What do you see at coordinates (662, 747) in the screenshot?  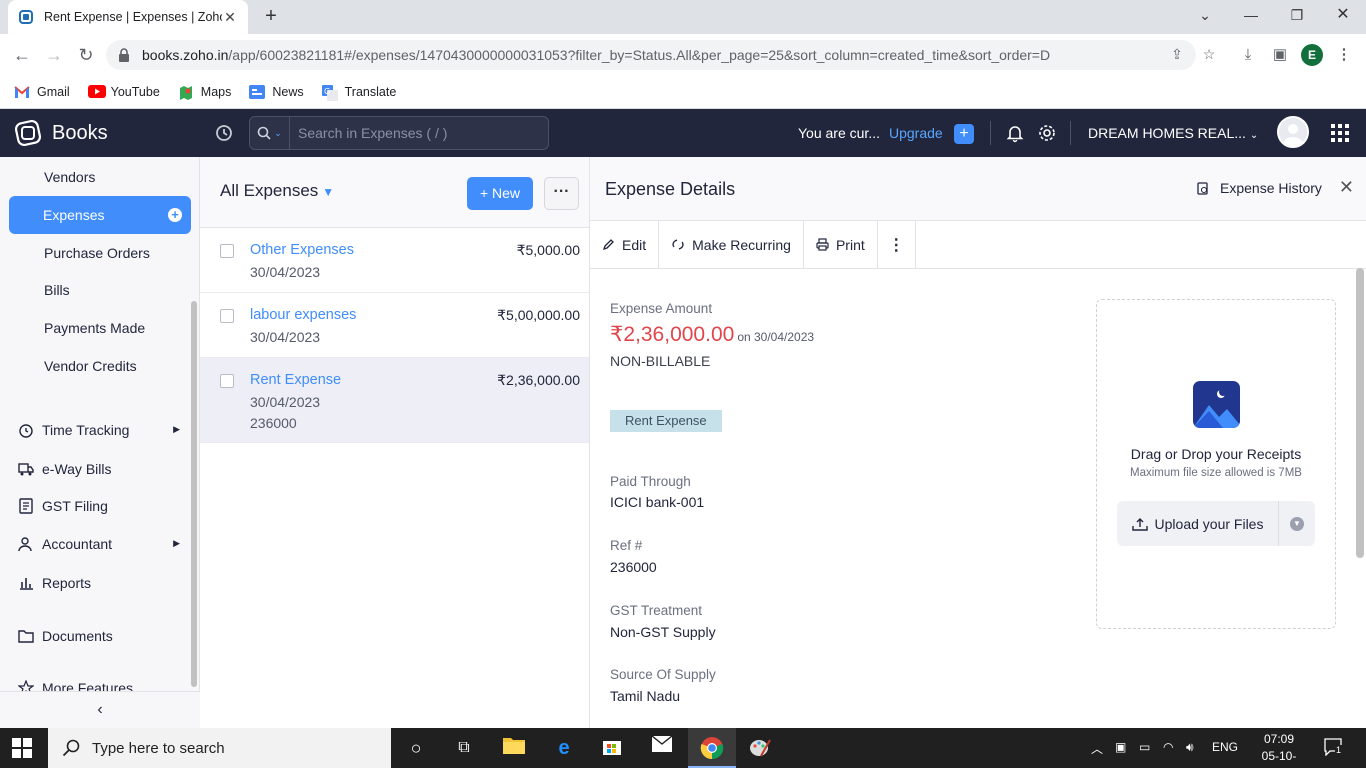 I see `mail-icon` at bounding box center [662, 747].